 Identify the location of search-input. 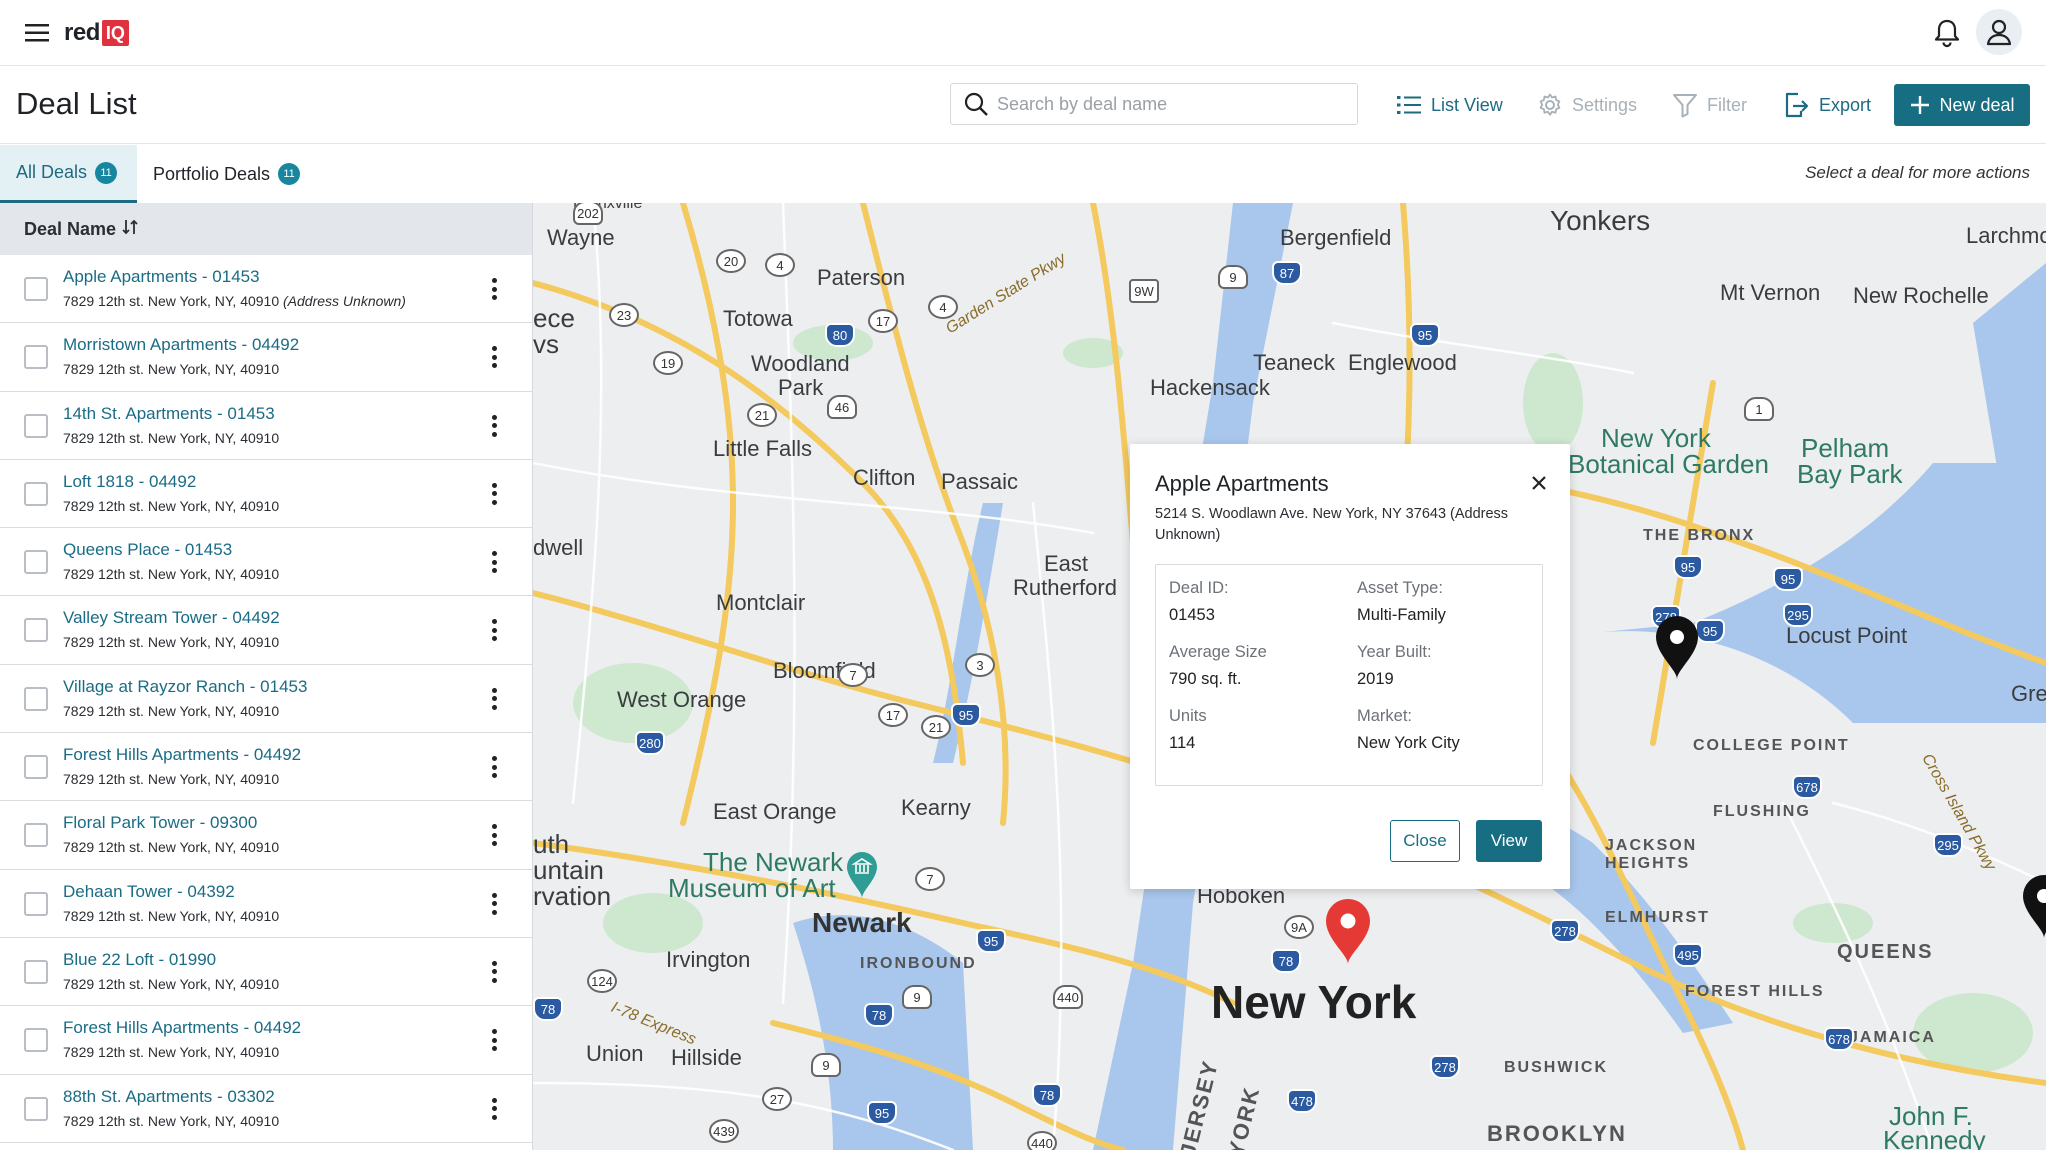
(1167, 104).